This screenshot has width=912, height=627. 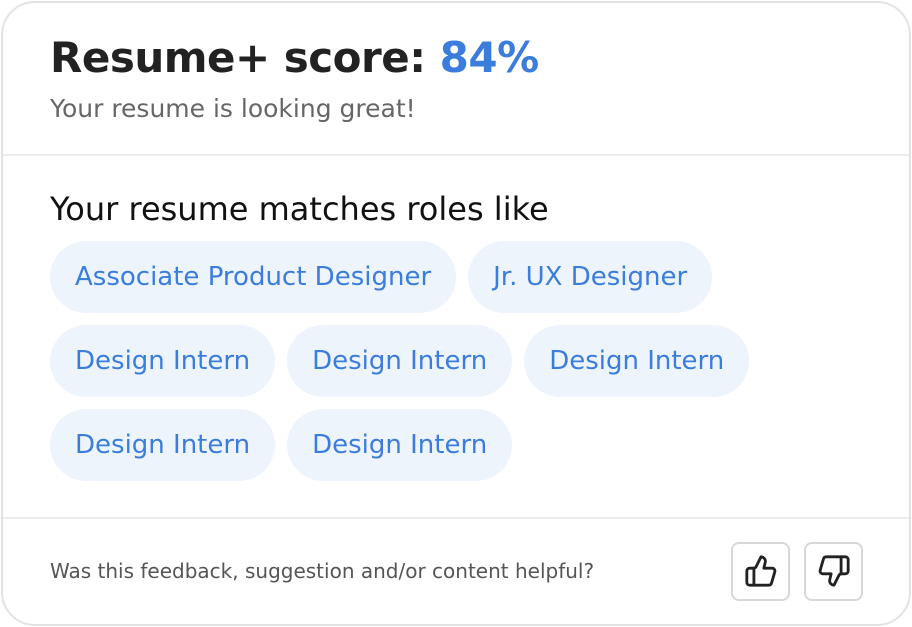 What do you see at coordinates (233, 108) in the screenshot?
I see `score-subtitle: Your resume is looking great!` at bounding box center [233, 108].